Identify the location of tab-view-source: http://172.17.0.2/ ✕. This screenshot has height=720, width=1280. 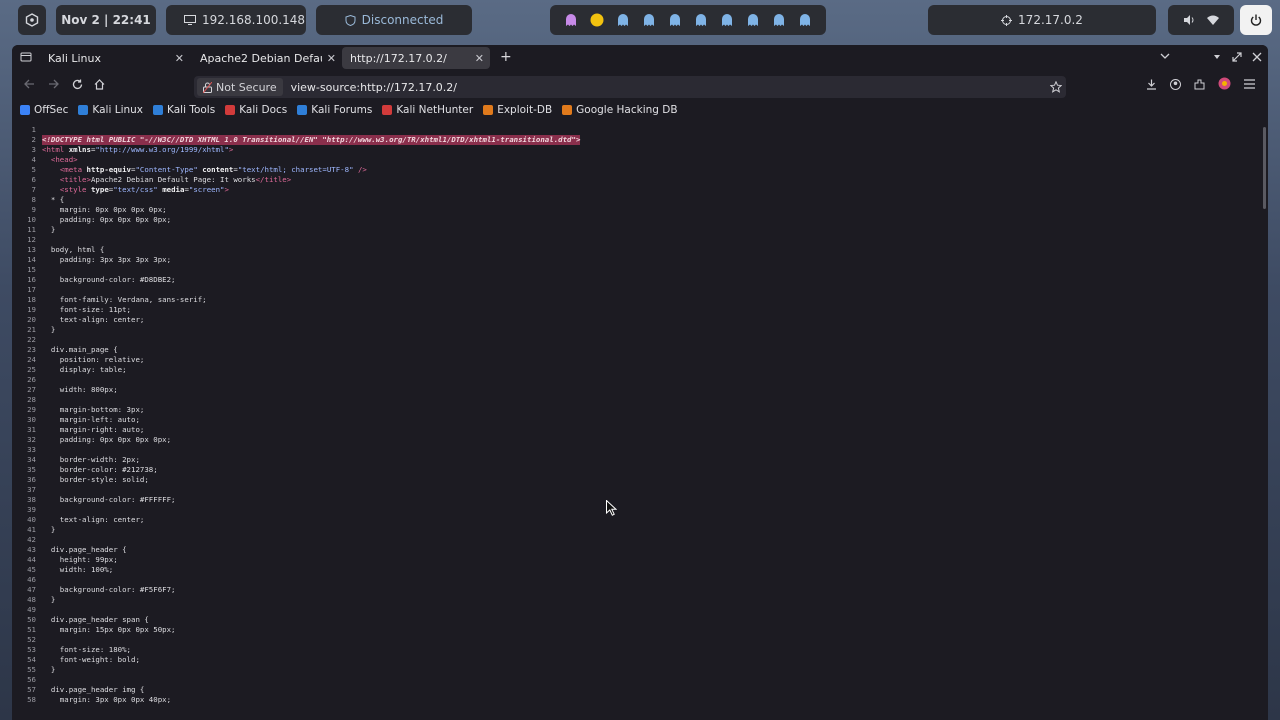
(416, 58).